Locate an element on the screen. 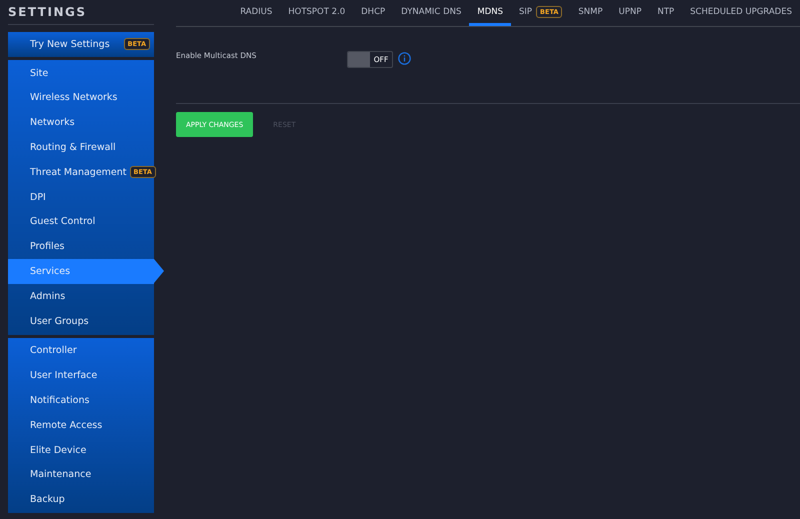  sidebar-item: Backup is located at coordinates (81, 499).